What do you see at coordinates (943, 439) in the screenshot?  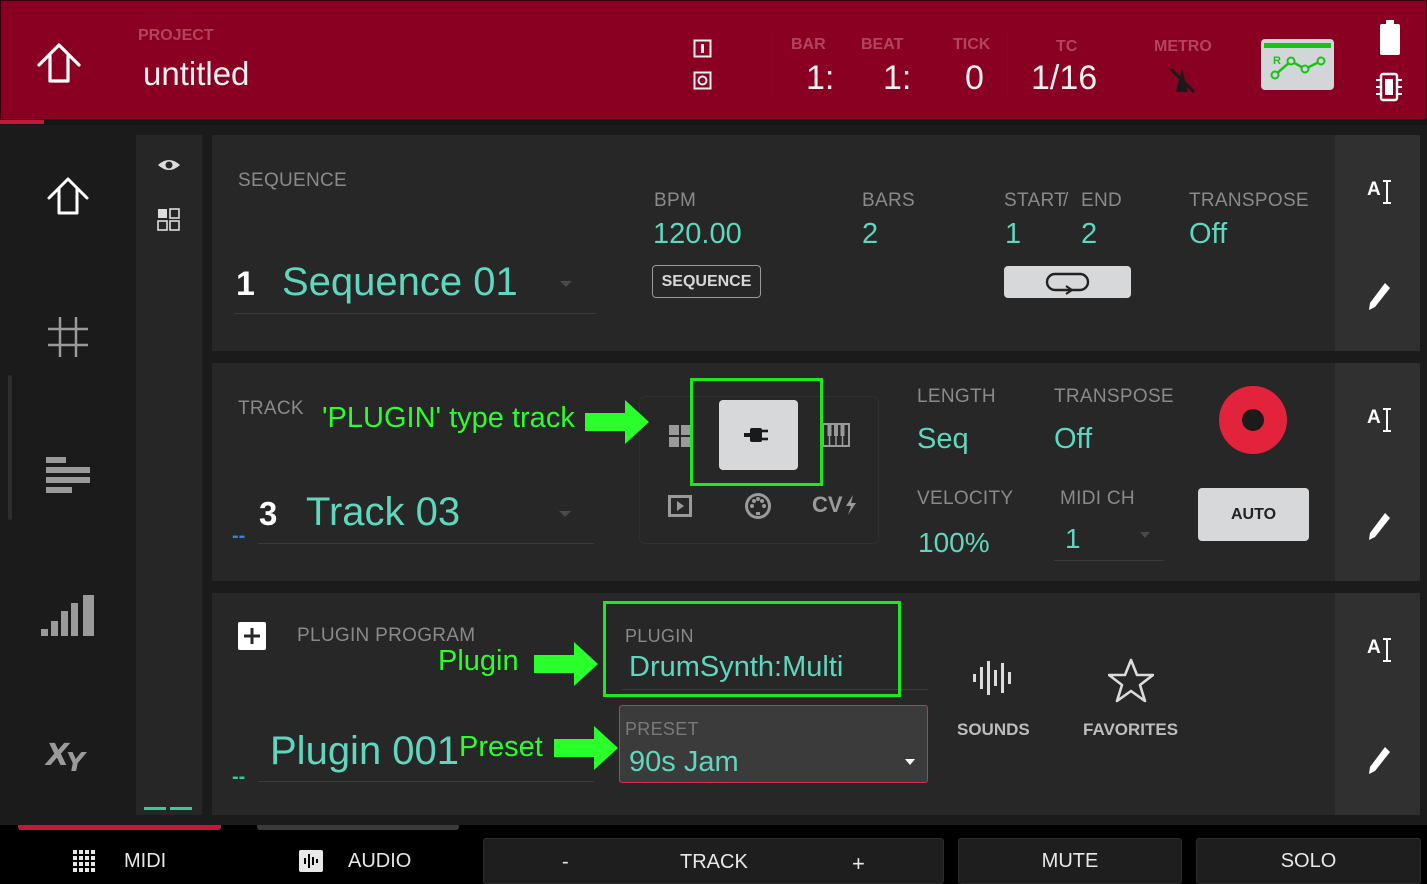 I see `length-value: Seq` at bounding box center [943, 439].